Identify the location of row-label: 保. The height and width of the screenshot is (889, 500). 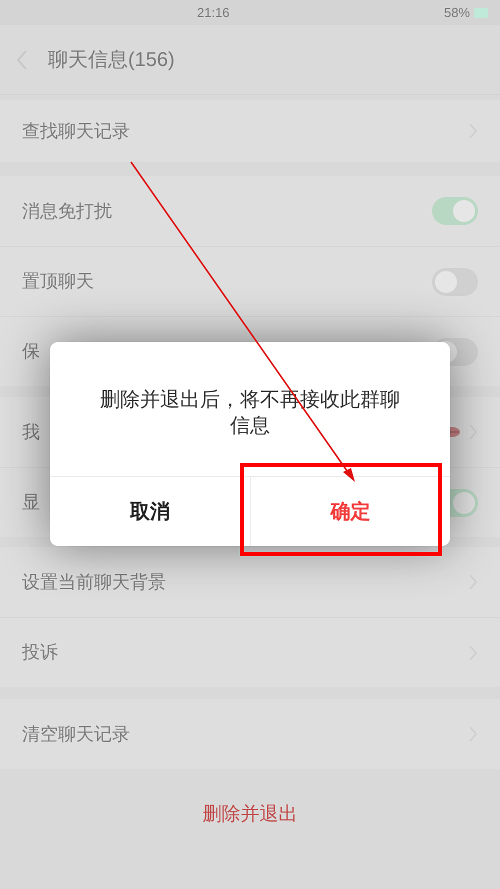
(31, 351).